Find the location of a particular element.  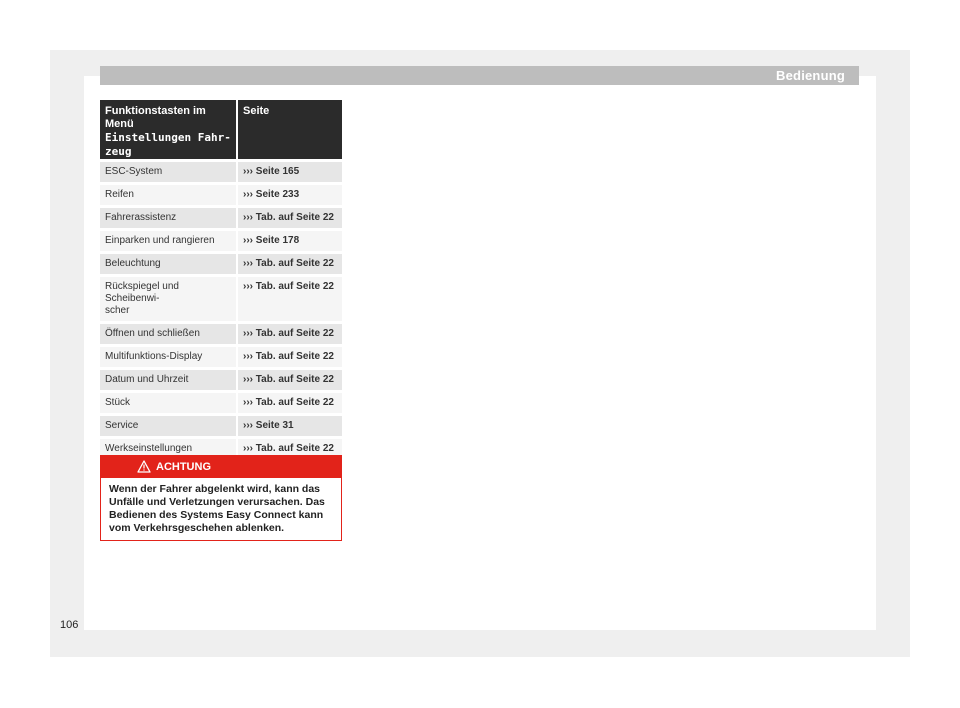

section-header-bar: Bedienung is located at coordinates (479, 75).